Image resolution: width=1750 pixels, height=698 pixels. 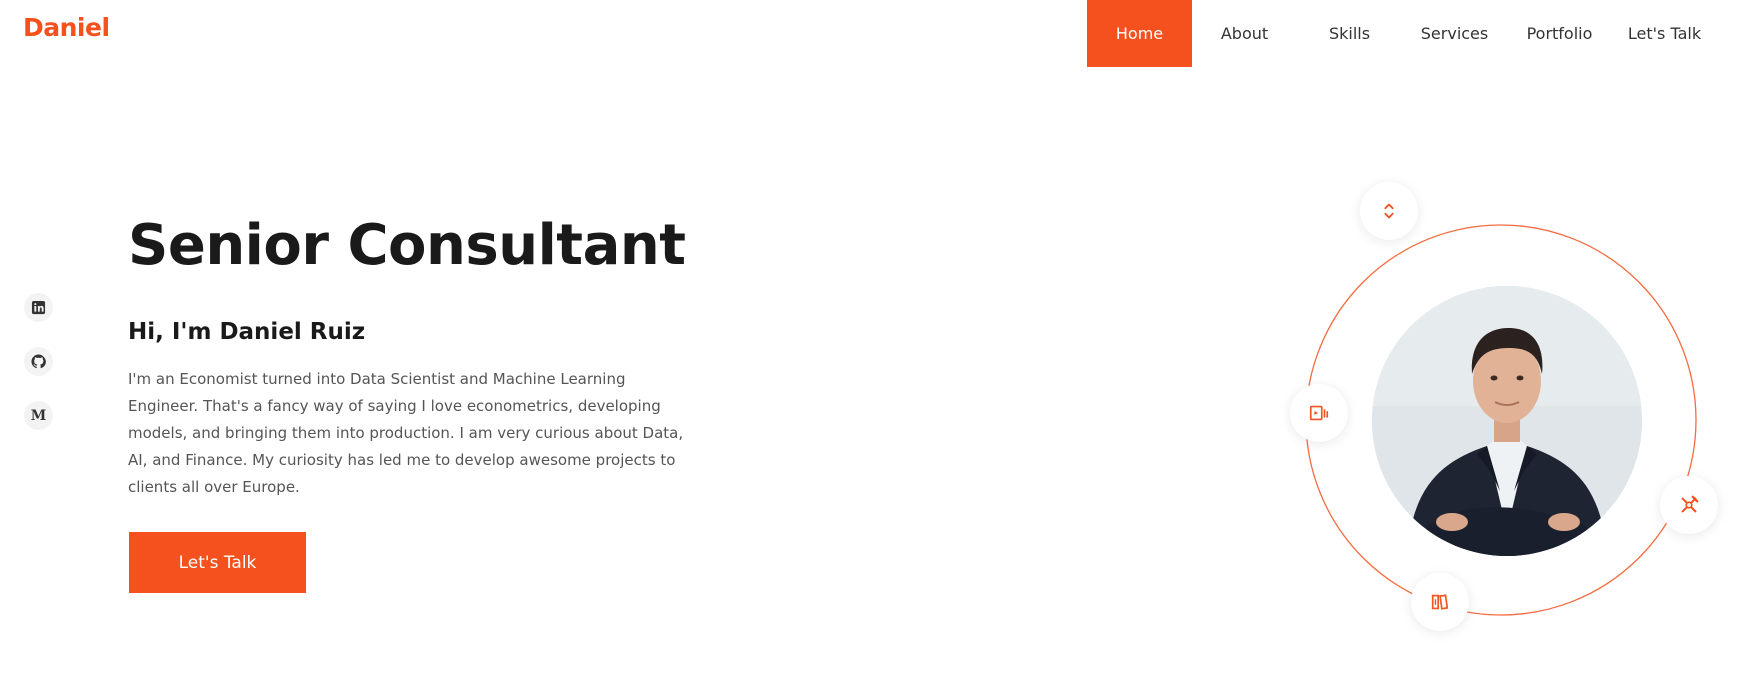 I want to click on tools-icon-badge, so click(x=1689, y=505).